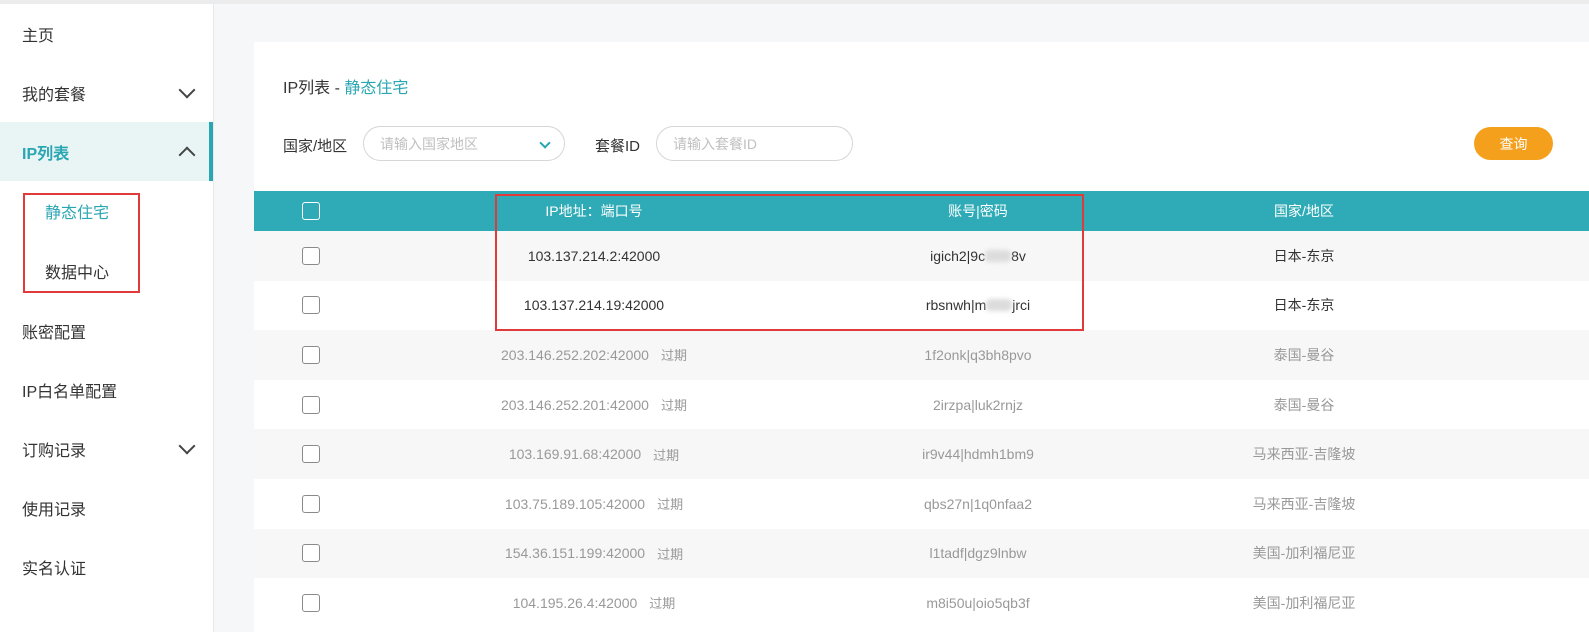  What do you see at coordinates (46, 154) in the screenshot?
I see `sidebar-item-label: IP列表` at bounding box center [46, 154].